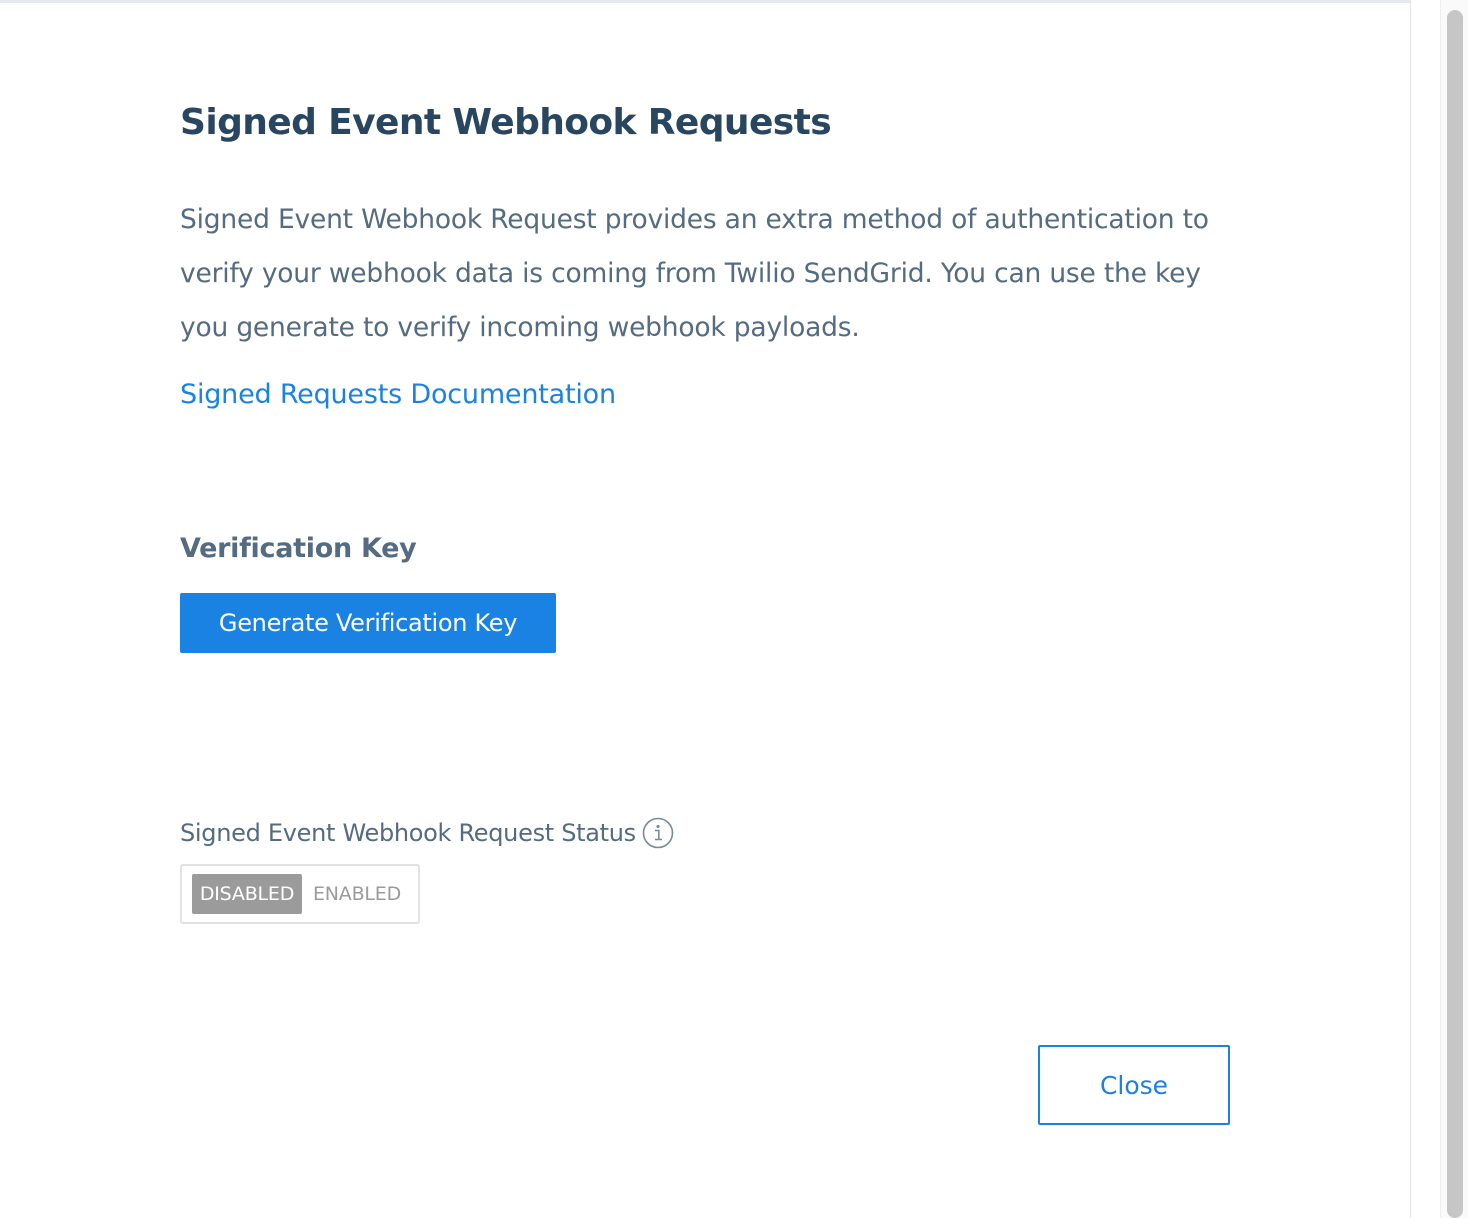  I want to click on modal-title: Signed Event Webhook Requests, so click(506, 122).